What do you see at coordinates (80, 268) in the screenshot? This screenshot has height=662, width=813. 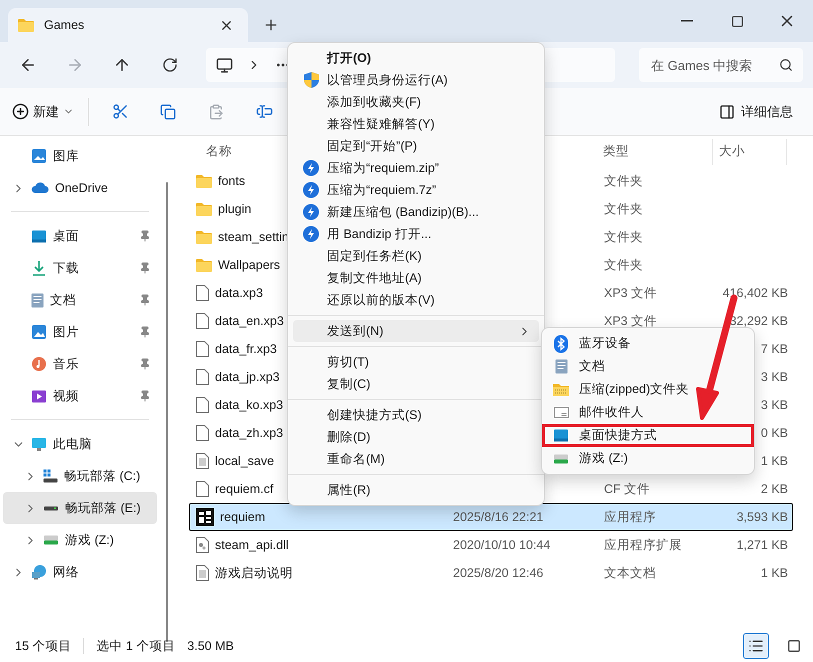 I see `sidebar-item: 下载` at bounding box center [80, 268].